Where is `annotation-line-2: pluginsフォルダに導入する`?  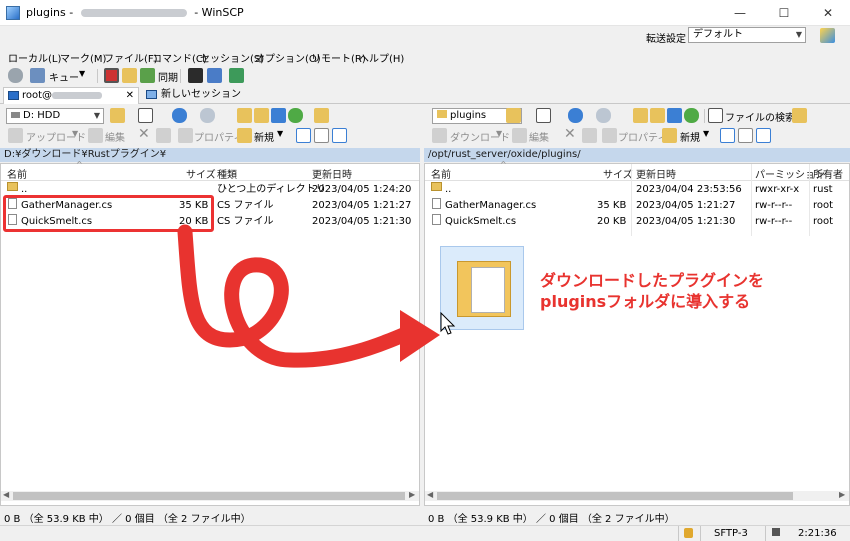 annotation-line-2: pluginsフォルダに導入する is located at coordinates (645, 301).